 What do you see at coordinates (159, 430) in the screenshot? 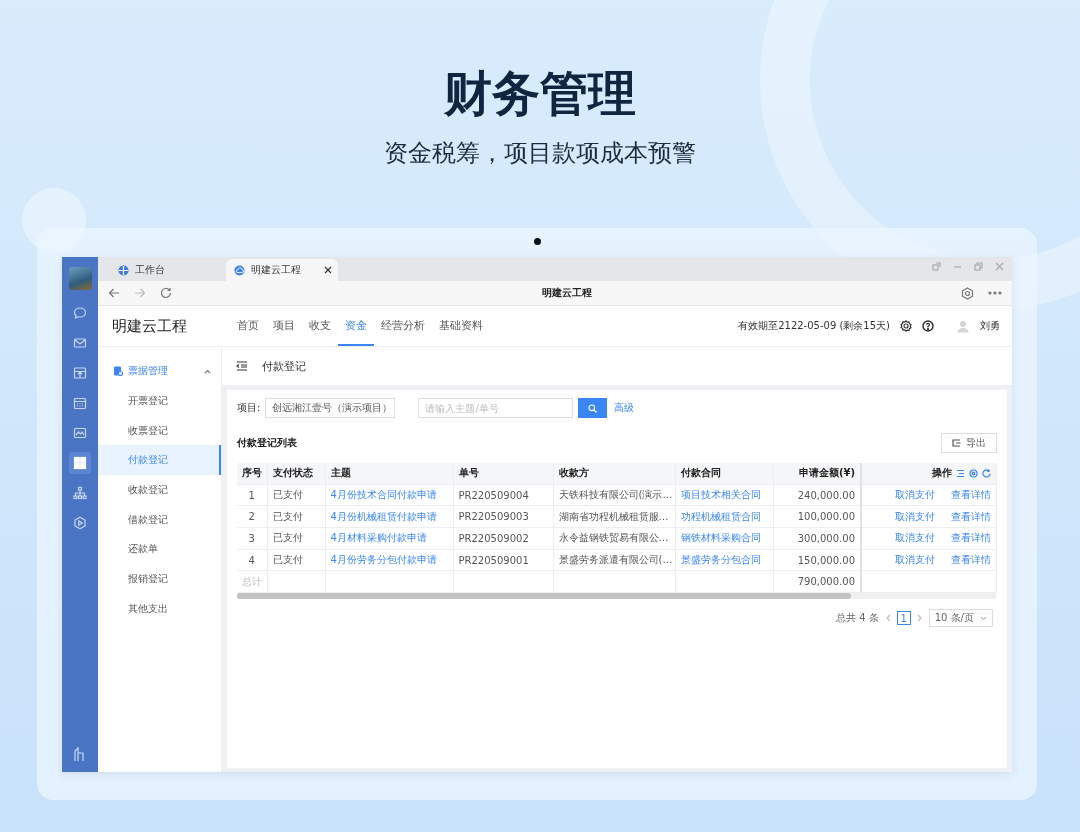
I see `menu-item: 收票登记` at bounding box center [159, 430].